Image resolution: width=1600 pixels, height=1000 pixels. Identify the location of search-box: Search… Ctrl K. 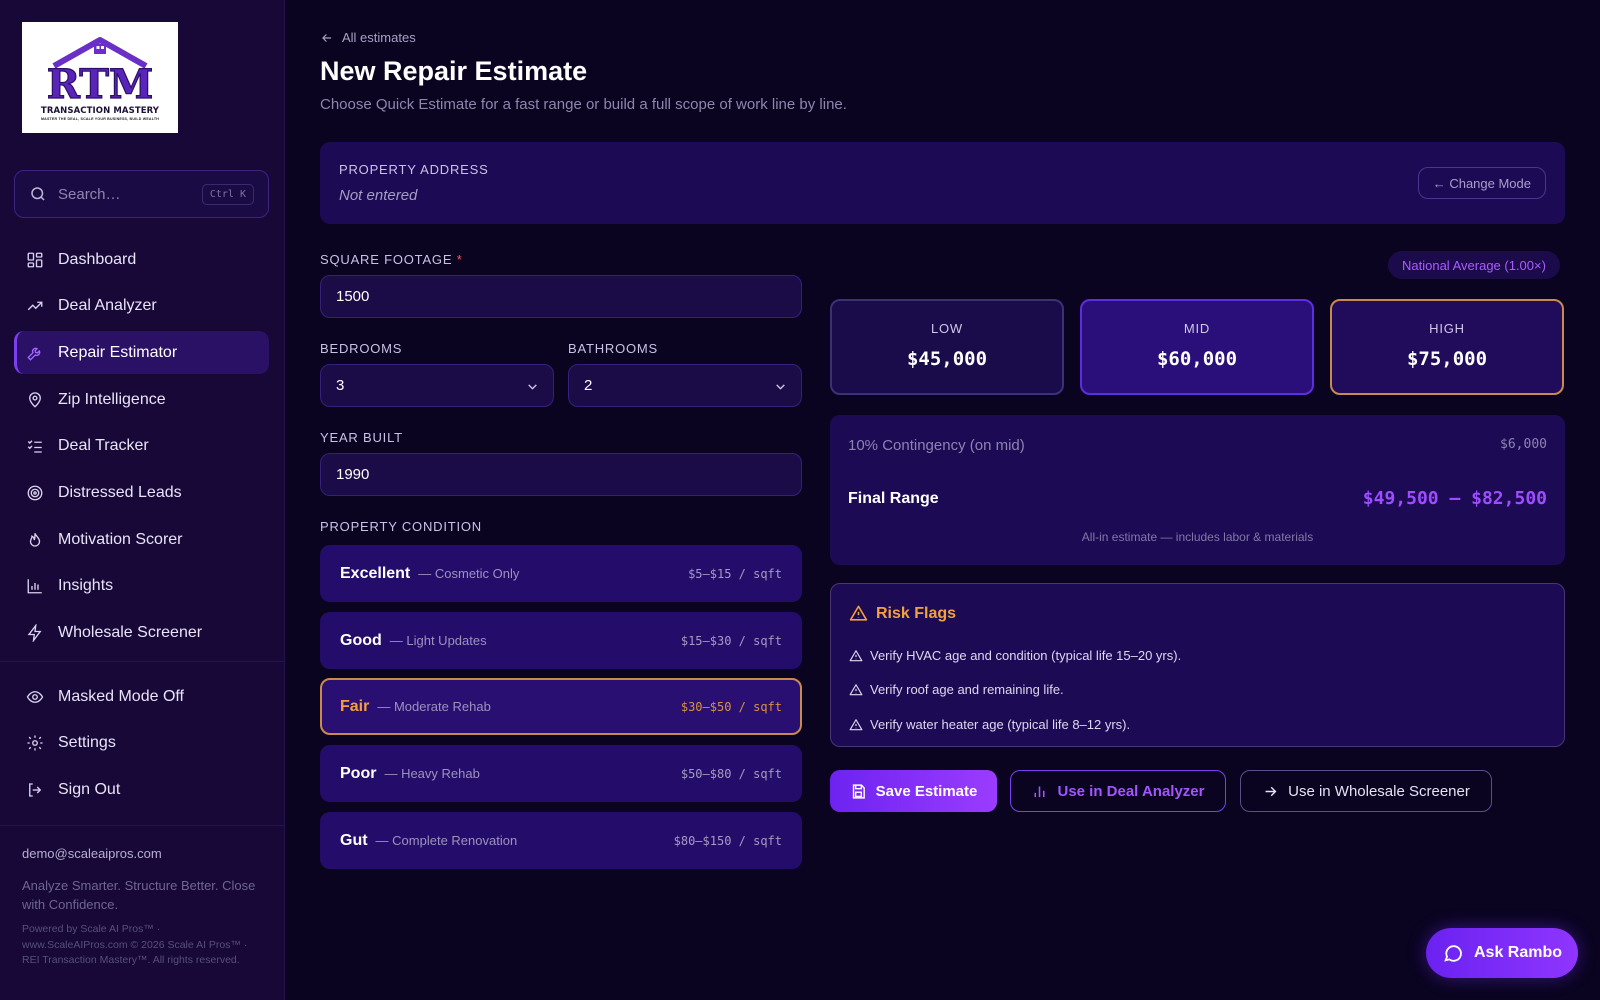
(141, 194).